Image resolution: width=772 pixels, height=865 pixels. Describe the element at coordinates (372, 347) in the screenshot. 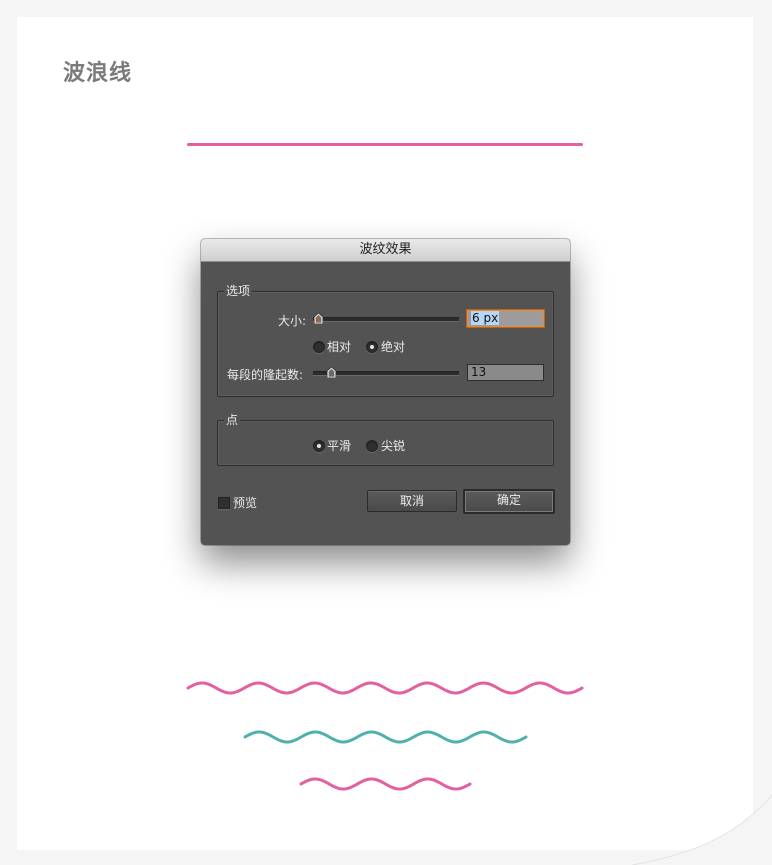

I see `absolute-radio` at that location.